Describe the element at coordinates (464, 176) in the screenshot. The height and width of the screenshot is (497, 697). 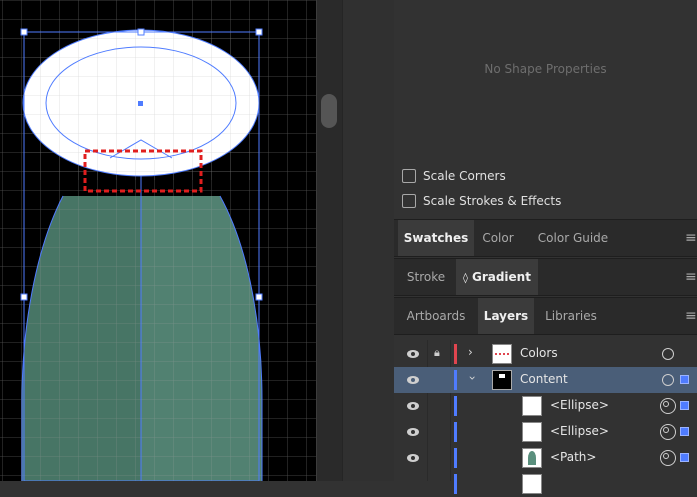
I see `scale-corners-label: Scale Corners` at that location.